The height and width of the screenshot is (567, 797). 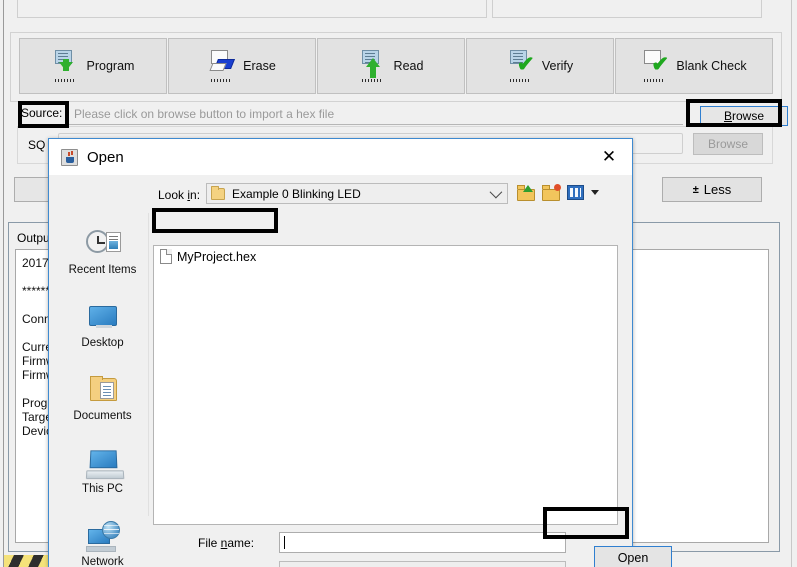 I want to click on sqtp-browse-label: Browse, so click(x=727, y=144).